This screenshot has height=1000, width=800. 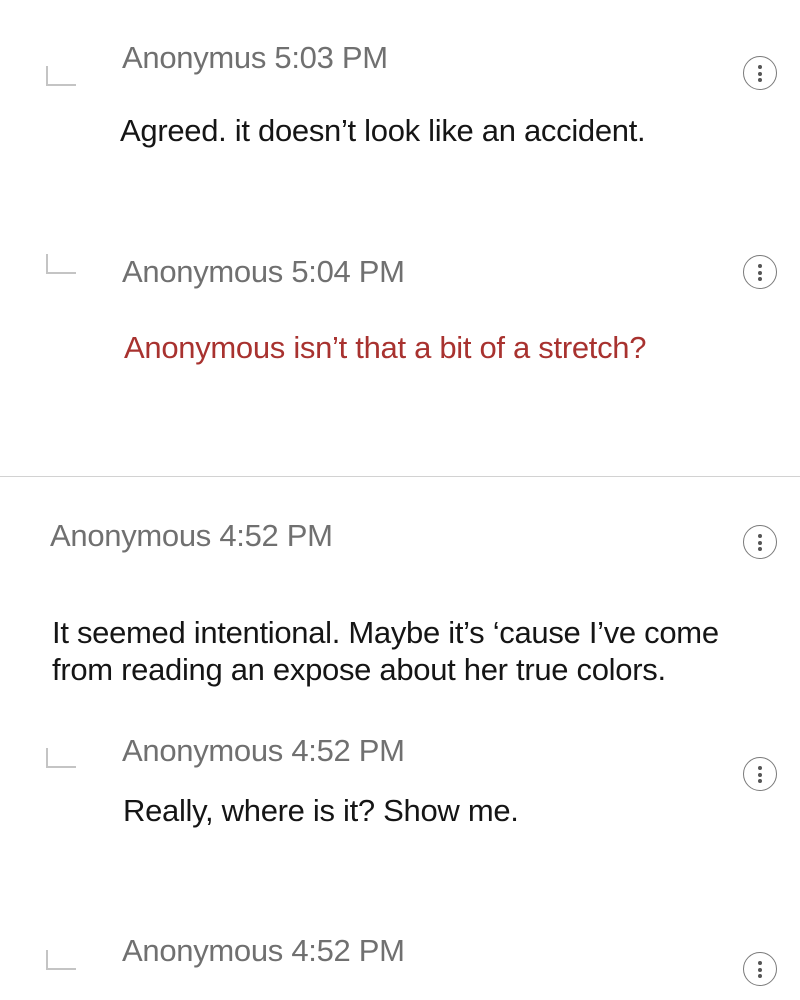 I want to click on thread-divider, so click(x=400, y=476).